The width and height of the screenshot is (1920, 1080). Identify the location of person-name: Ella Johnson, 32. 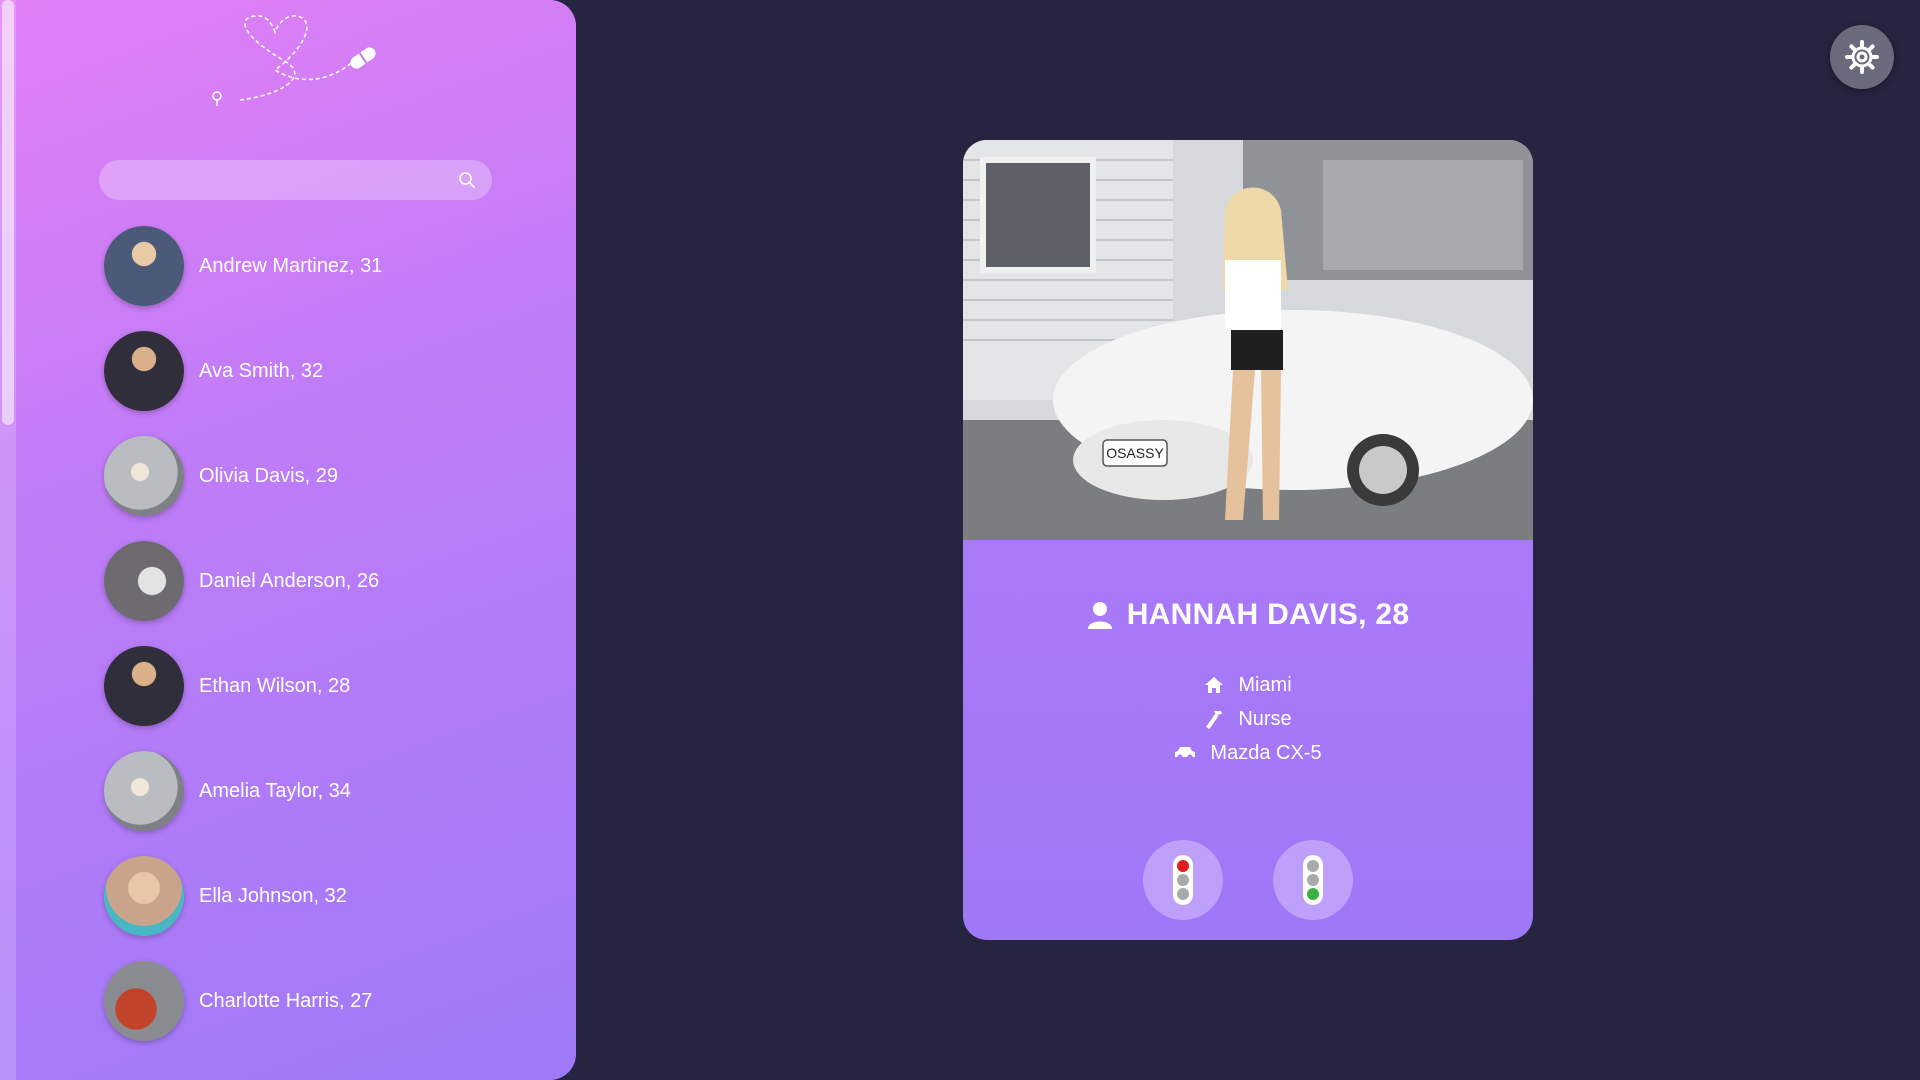
(273, 895).